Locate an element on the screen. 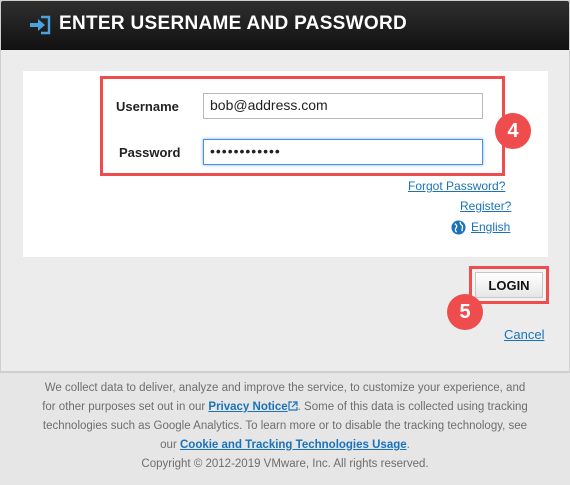 This screenshot has height=485, width=570. language-link: English is located at coordinates (490, 227).